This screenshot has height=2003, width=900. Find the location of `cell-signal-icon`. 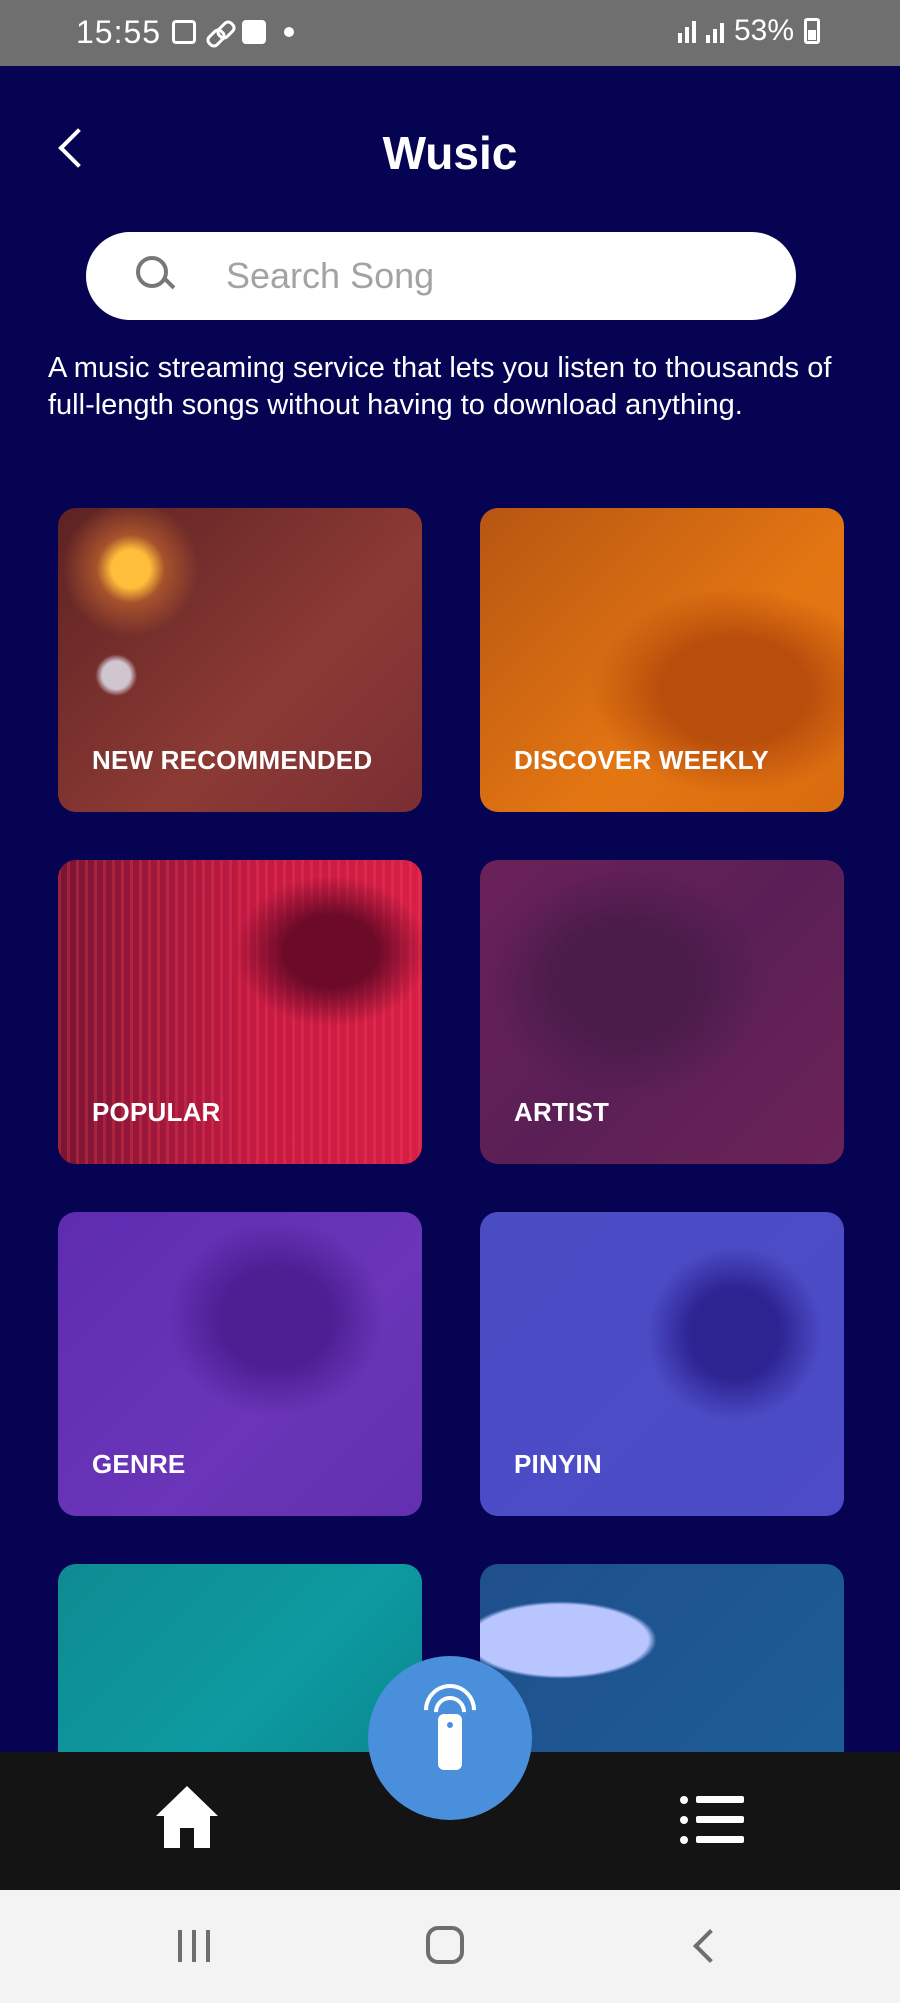

cell-signal-icon is located at coordinates (714, 31).